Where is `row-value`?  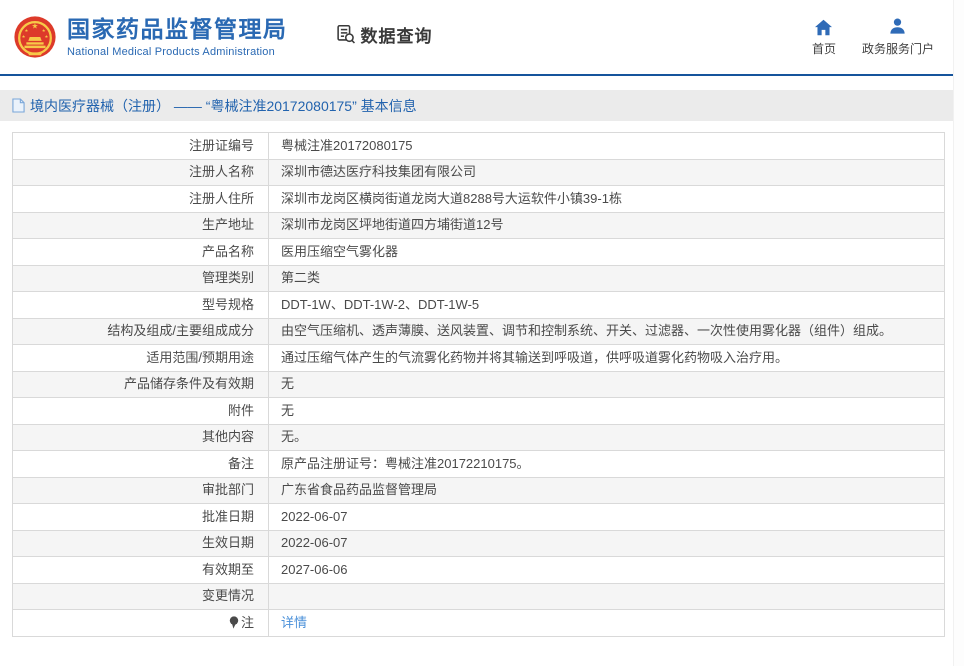
row-value is located at coordinates (606, 596).